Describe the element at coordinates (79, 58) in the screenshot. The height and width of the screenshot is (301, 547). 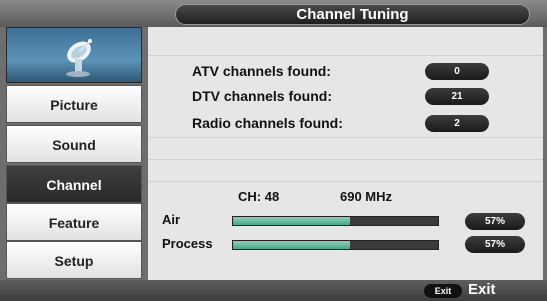
I see `satellite-dish-icon` at that location.